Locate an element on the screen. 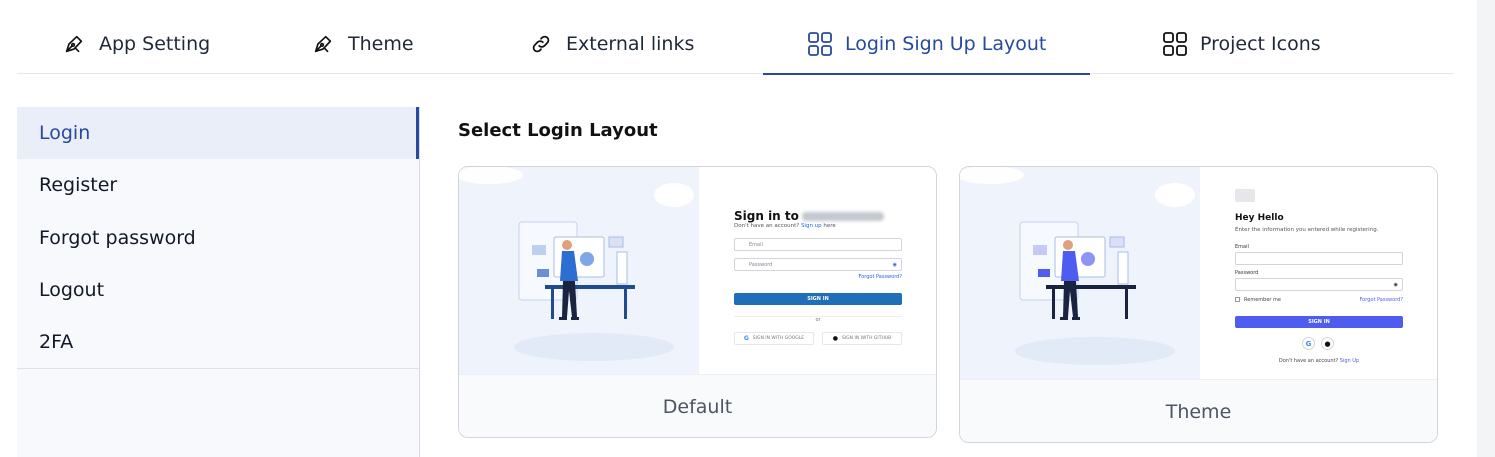 This screenshot has width=1495, height=457. tab-project-icons: Project Icons is located at coordinates (1241, 44).